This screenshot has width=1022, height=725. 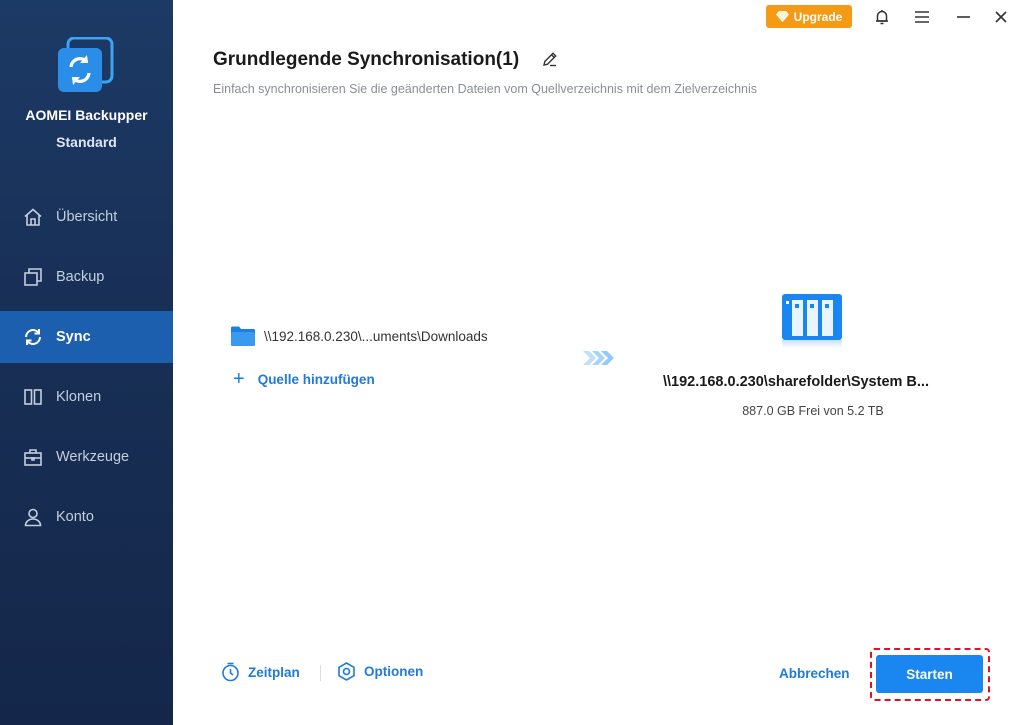 What do you see at coordinates (79, 397) in the screenshot?
I see `sidebar-item-label: Klonen` at bounding box center [79, 397].